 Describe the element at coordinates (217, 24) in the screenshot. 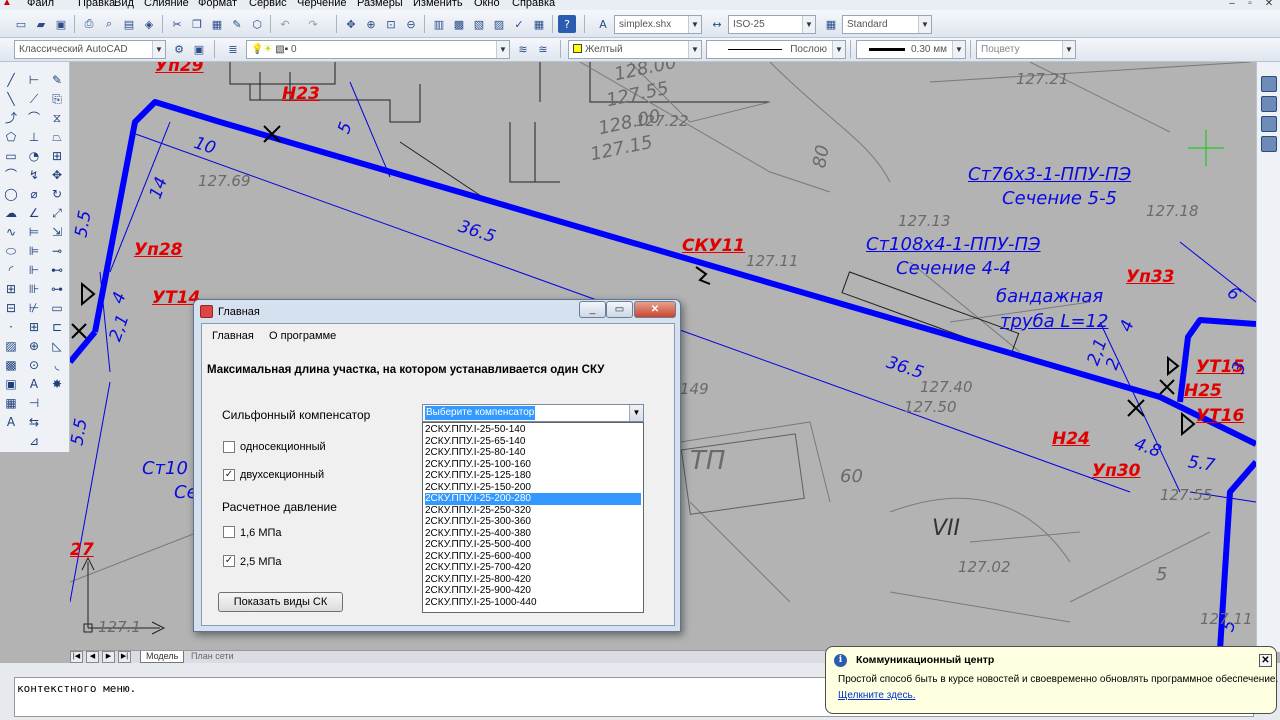

I see `paste-icon: ▦` at that location.